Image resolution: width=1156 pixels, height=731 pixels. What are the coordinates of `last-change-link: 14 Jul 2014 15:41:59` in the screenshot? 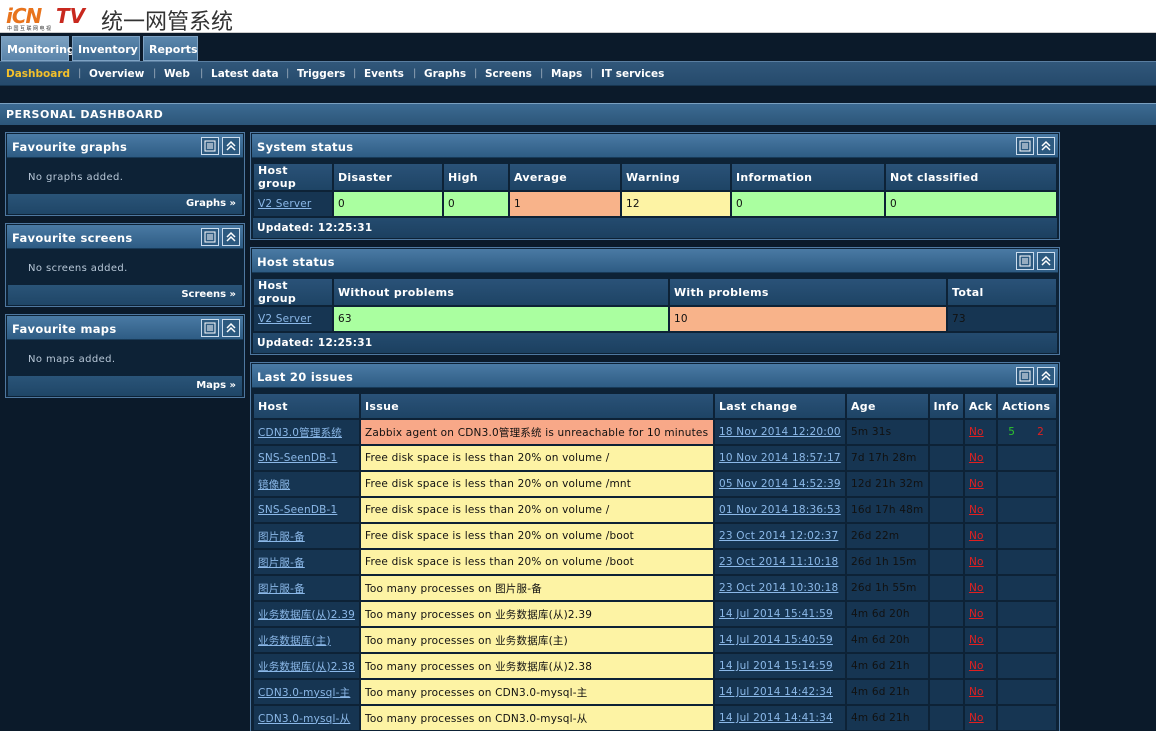 It's located at (779, 614).